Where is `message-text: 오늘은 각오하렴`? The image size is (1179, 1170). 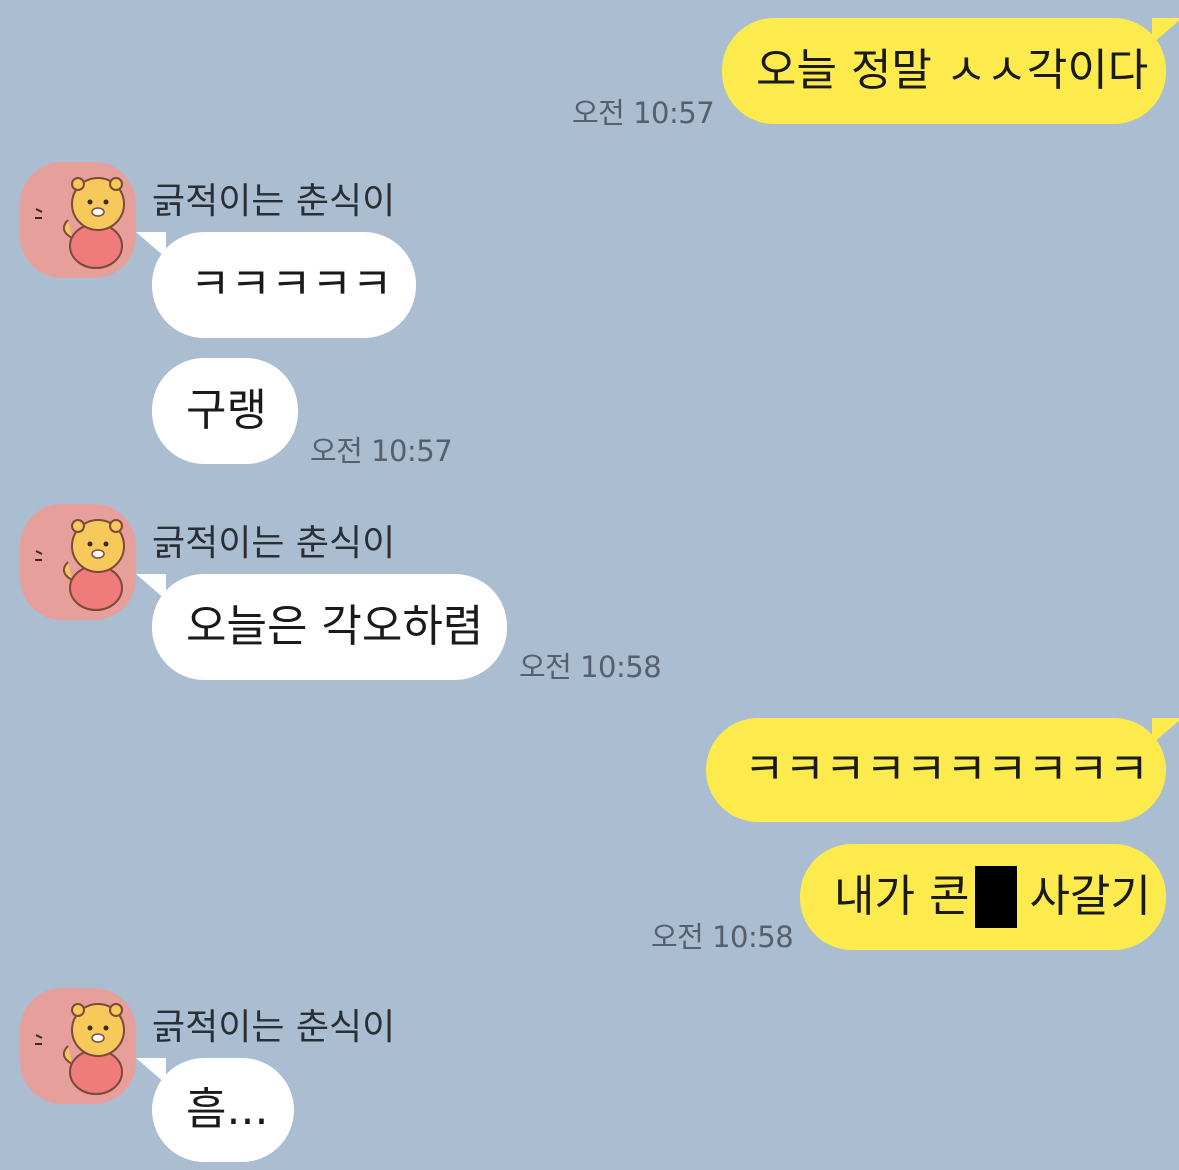
message-text: 오늘은 각오하렴 is located at coordinates (335, 626).